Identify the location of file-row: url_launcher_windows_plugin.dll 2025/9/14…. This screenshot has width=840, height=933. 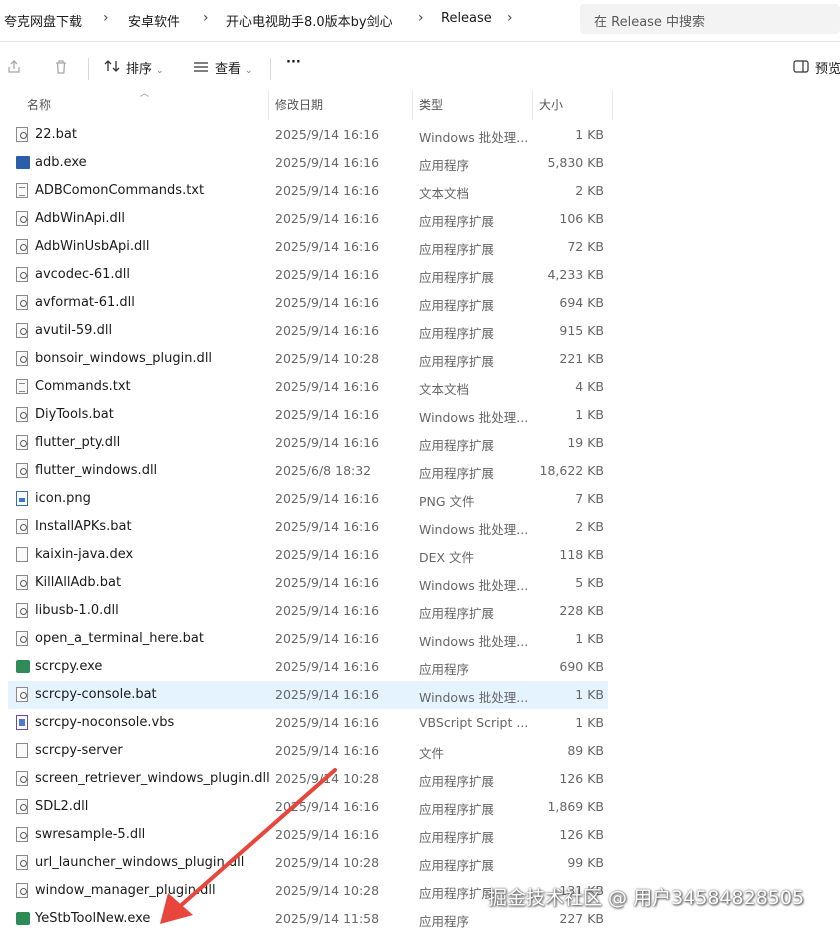
(308, 863).